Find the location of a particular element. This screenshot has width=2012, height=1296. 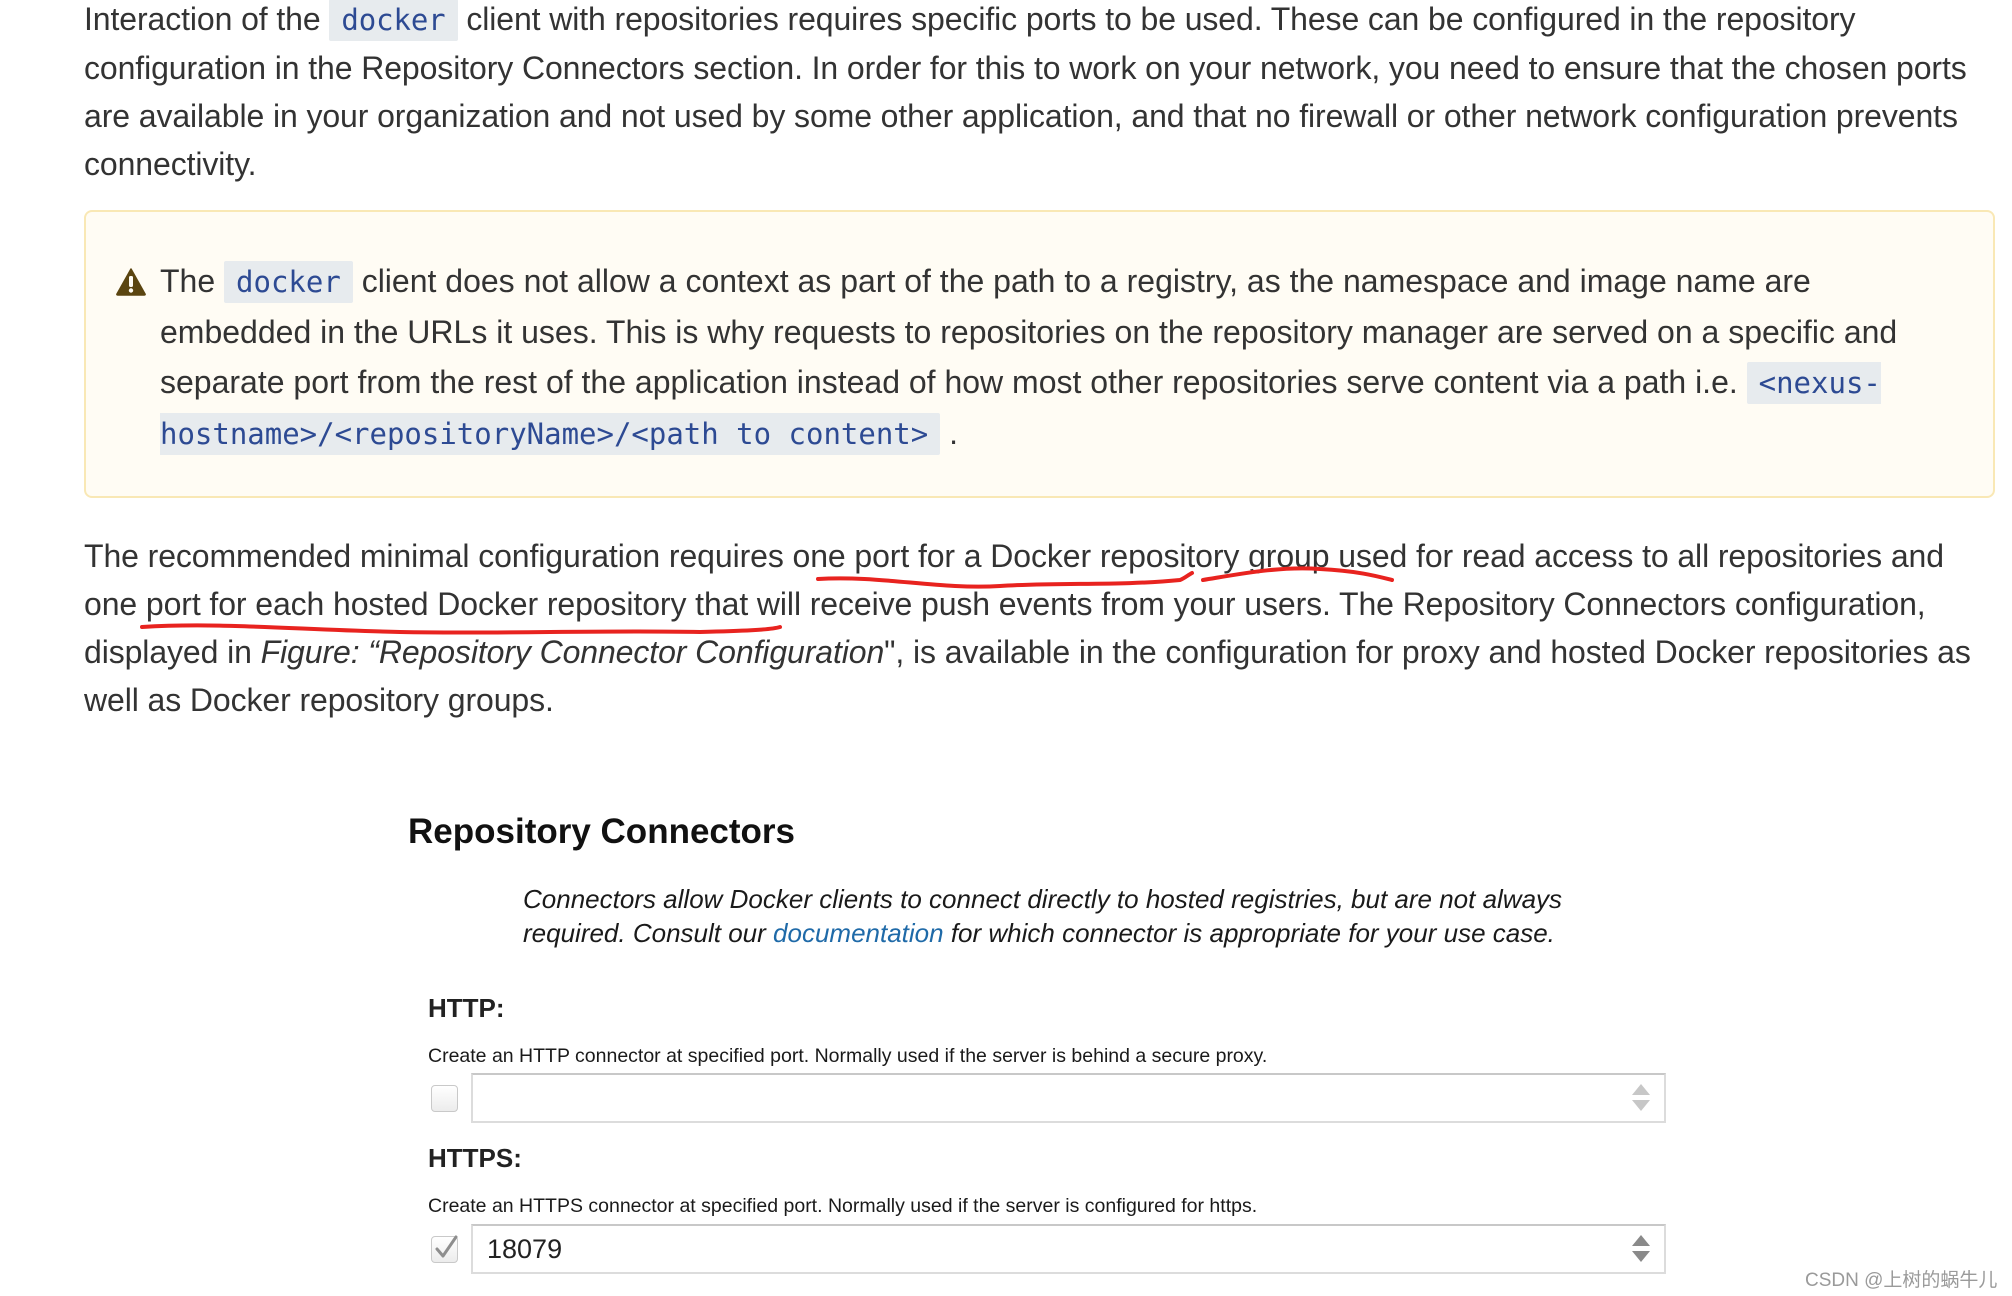

documentation-link: documentation is located at coordinates (858, 933).